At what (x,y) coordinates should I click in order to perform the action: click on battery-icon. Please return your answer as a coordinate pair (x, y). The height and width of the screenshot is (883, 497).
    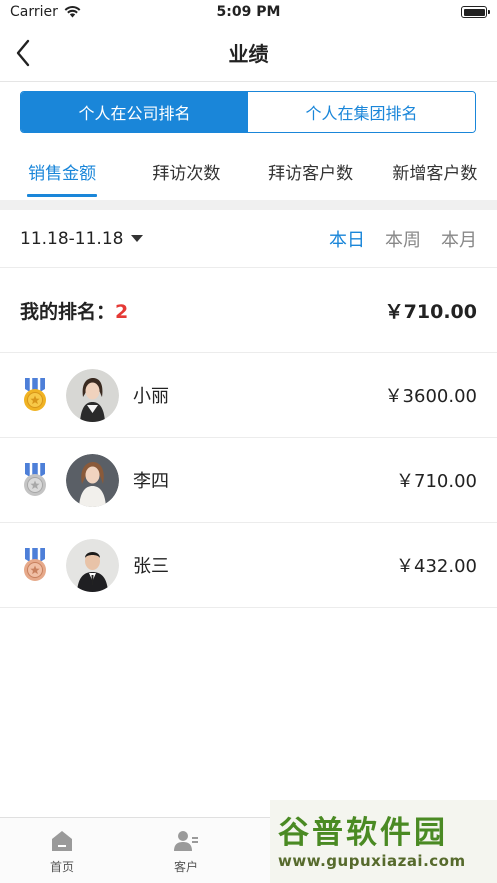
    Looking at the image, I should click on (475, 12).